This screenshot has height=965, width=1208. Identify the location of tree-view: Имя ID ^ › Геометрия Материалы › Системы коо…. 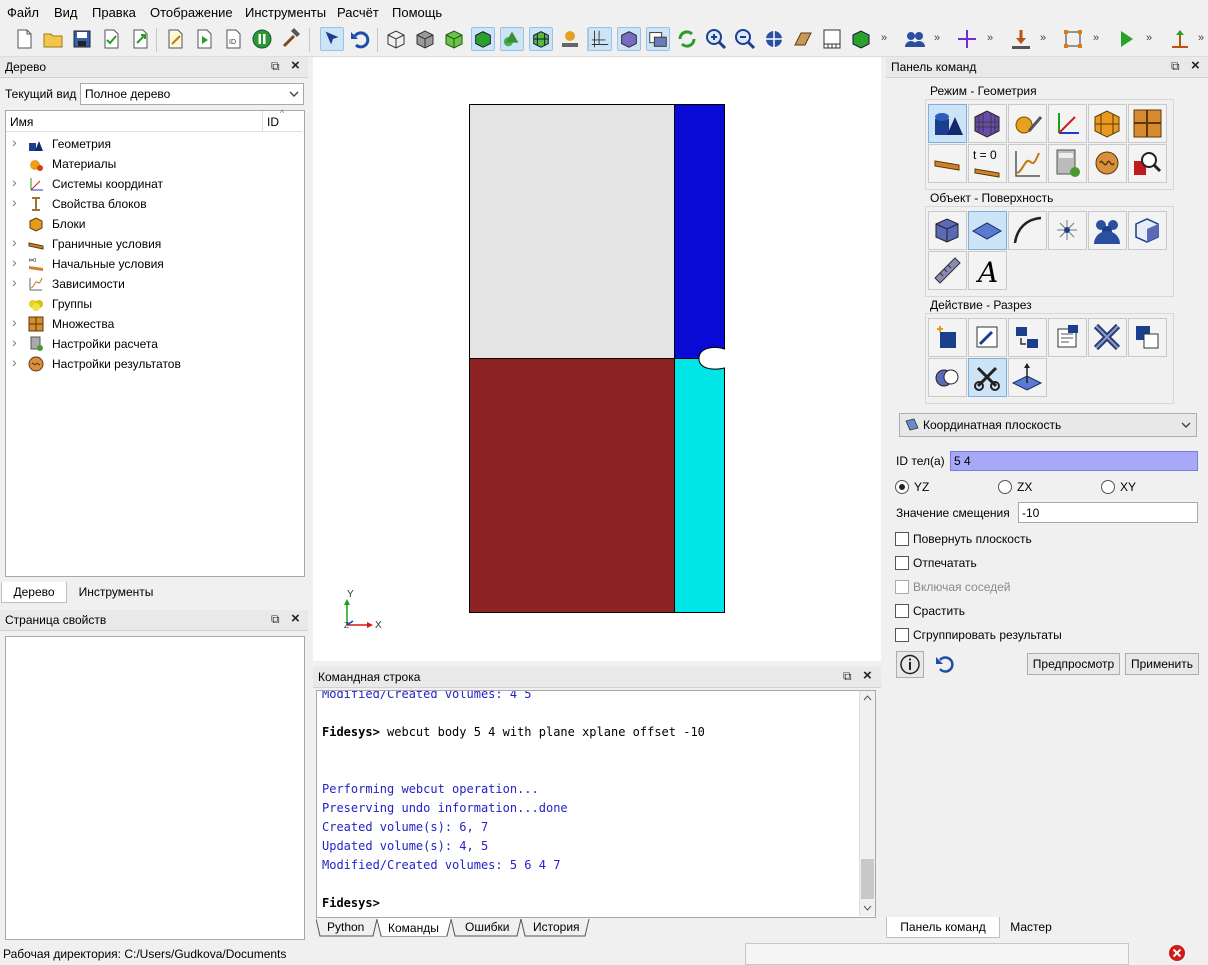
(155, 342).